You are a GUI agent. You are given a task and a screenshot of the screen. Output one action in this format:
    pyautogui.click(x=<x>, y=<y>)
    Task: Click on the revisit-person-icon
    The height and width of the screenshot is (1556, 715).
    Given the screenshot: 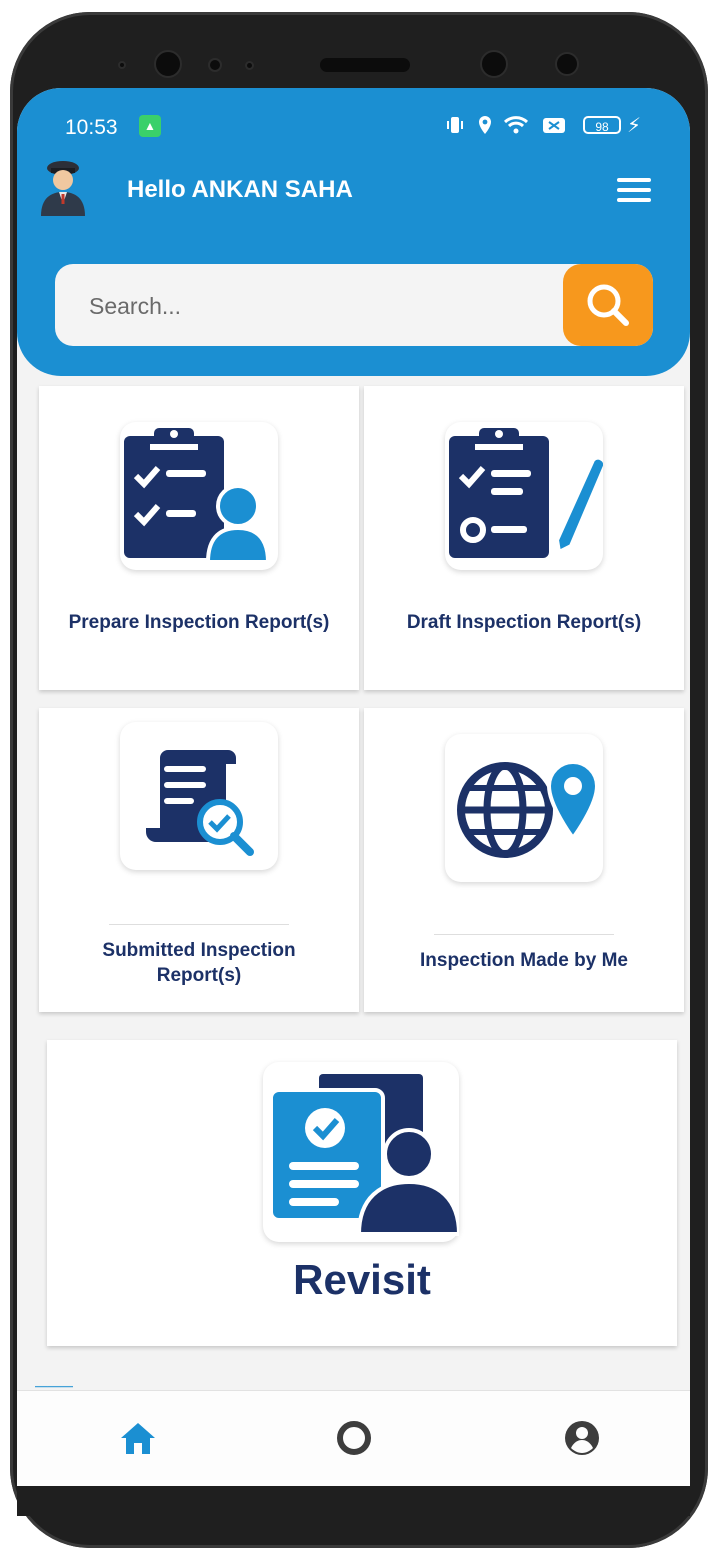 What is the action you would take?
    pyautogui.click(x=365, y=1155)
    